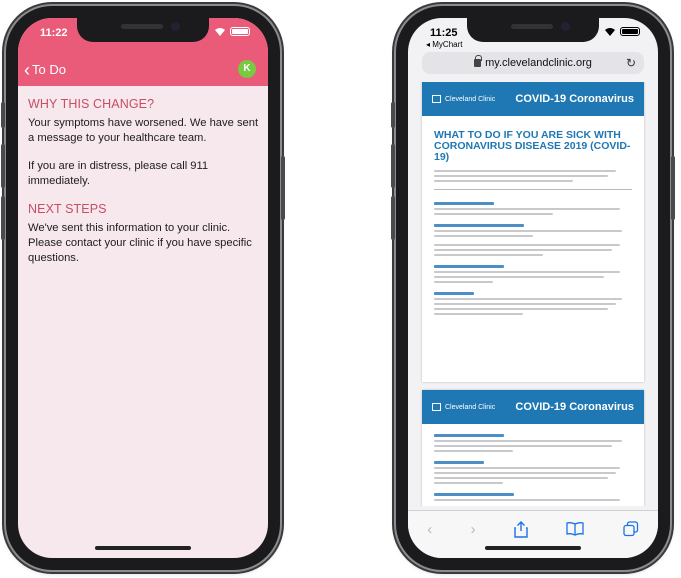  I want to click on back-to-app-link: ◂ MyChart, so click(444, 44).